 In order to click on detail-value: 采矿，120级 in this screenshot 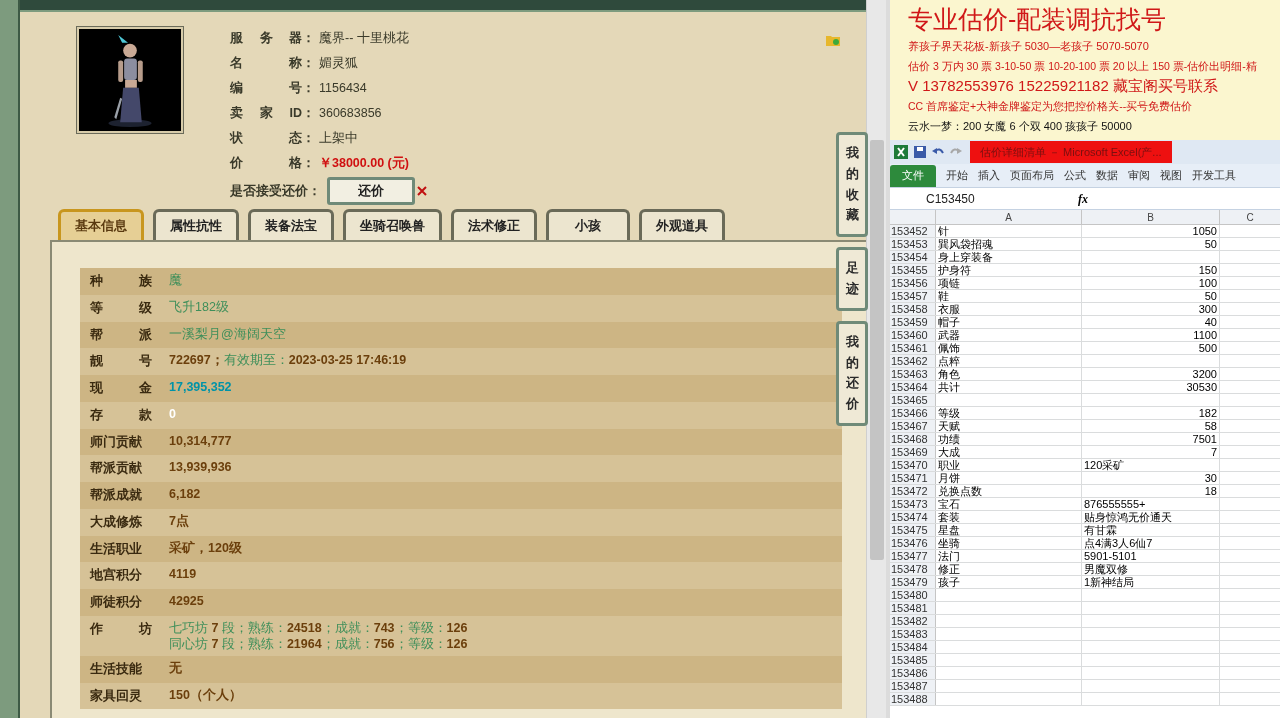, I will do `click(205, 547)`.